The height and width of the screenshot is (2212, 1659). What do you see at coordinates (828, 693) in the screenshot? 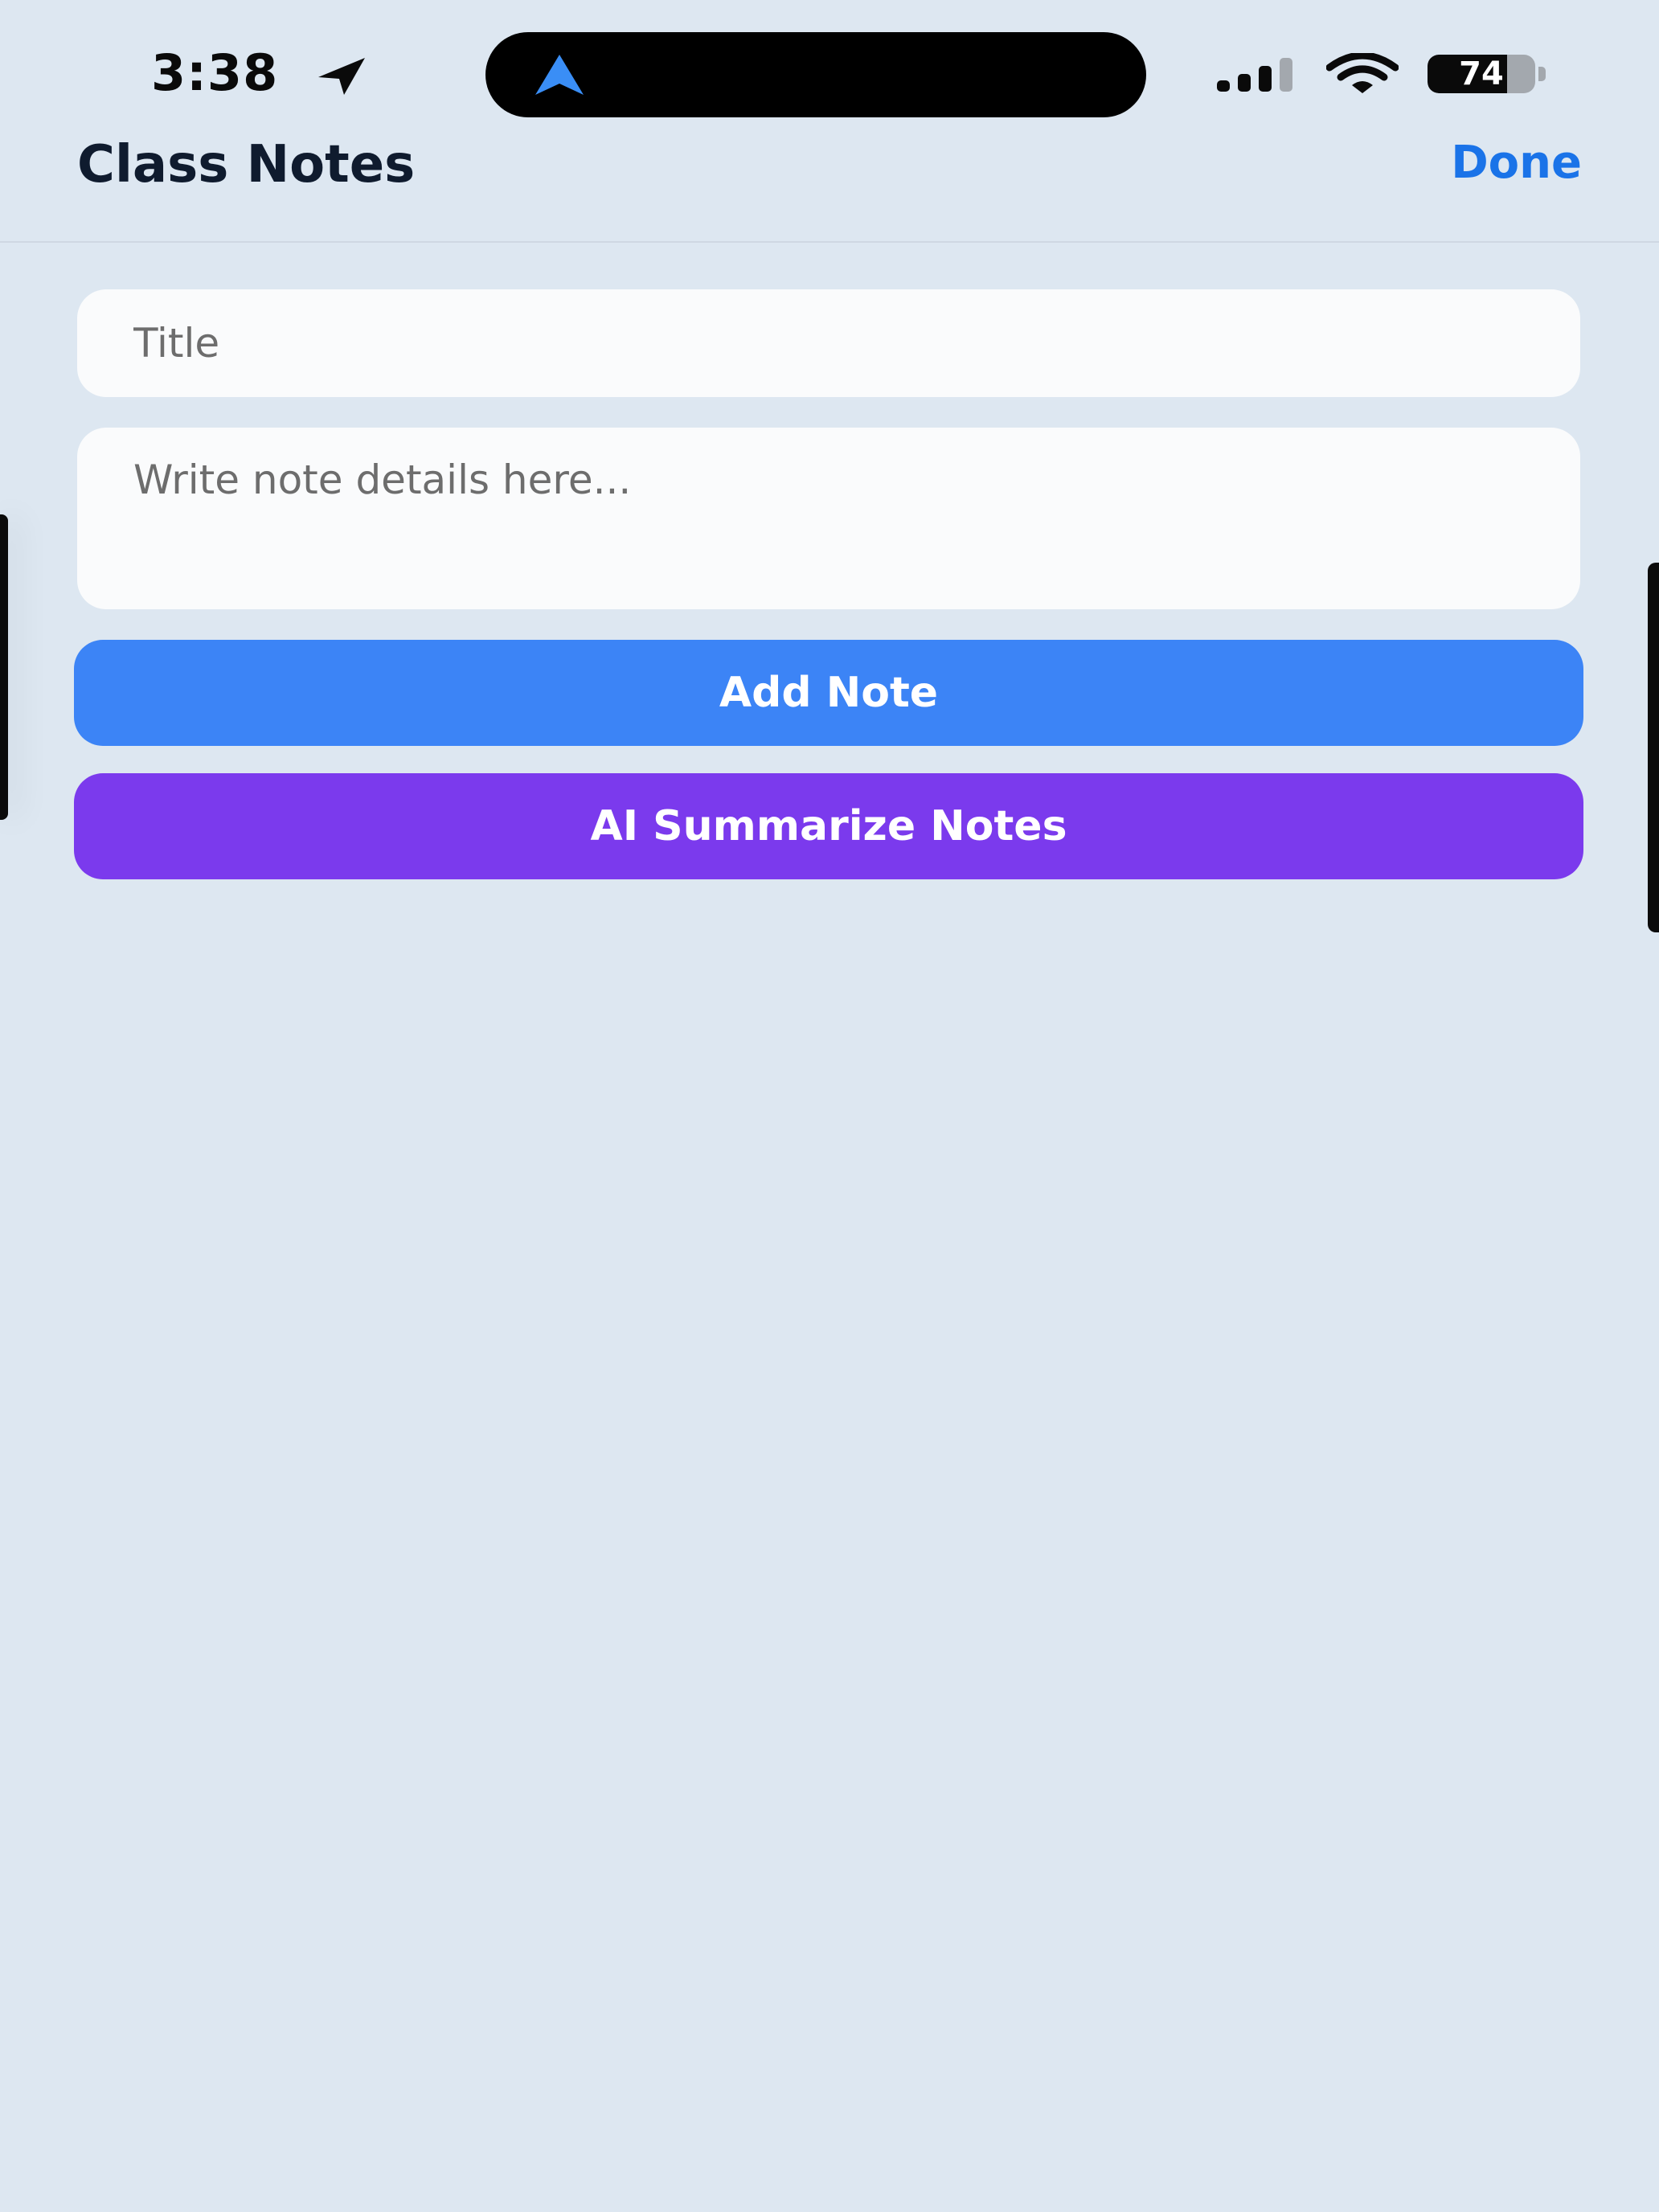
I see `add-note-button: Add Note` at bounding box center [828, 693].